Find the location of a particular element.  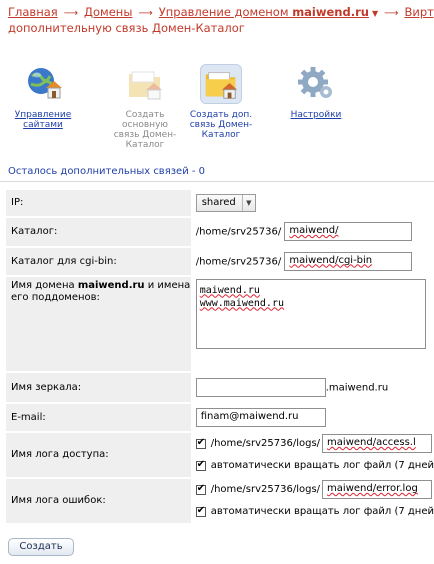

error-log-label: Имя лога ошибок: is located at coordinates (98, 501).